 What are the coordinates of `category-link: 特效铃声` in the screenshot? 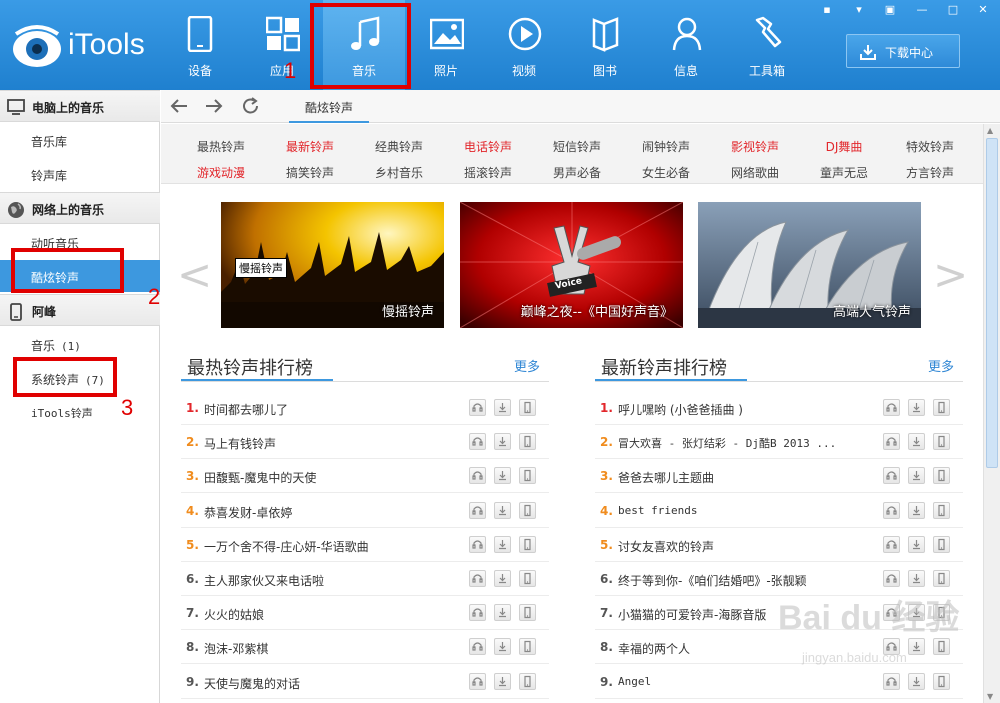 It's located at (930, 146).